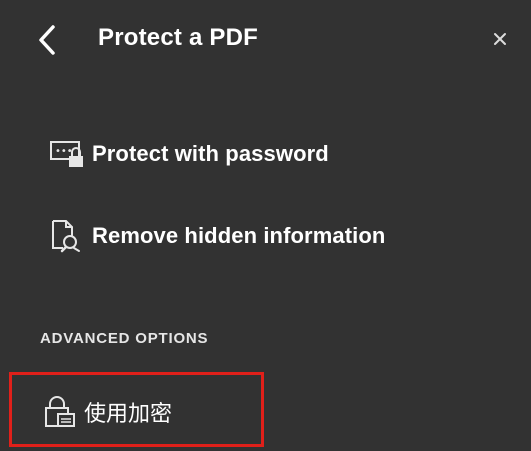  I want to click on panel-title: Protect a PDF, so click(178, 37).